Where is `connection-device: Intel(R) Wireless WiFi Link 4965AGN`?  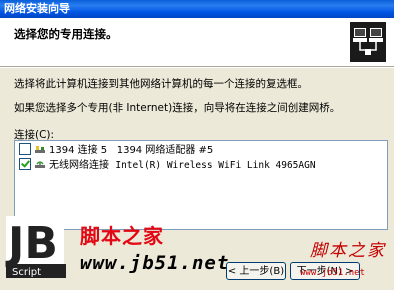 connection-device: Intel(R) Wireless WiFi Link 4965AGN is located at coordinates (215, 165).